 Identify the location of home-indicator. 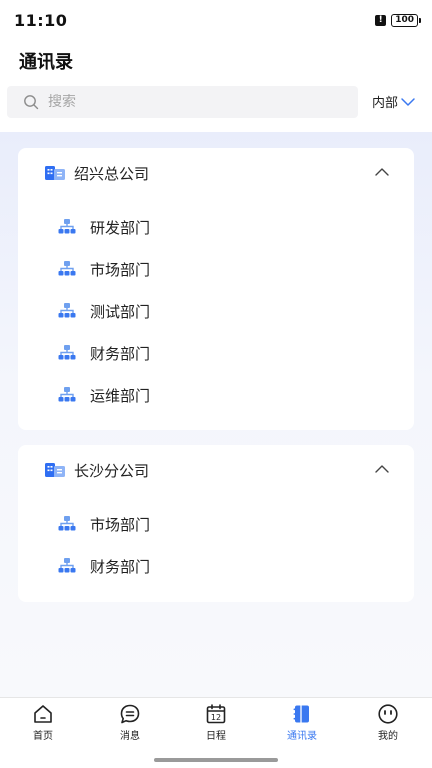
(216, 760).